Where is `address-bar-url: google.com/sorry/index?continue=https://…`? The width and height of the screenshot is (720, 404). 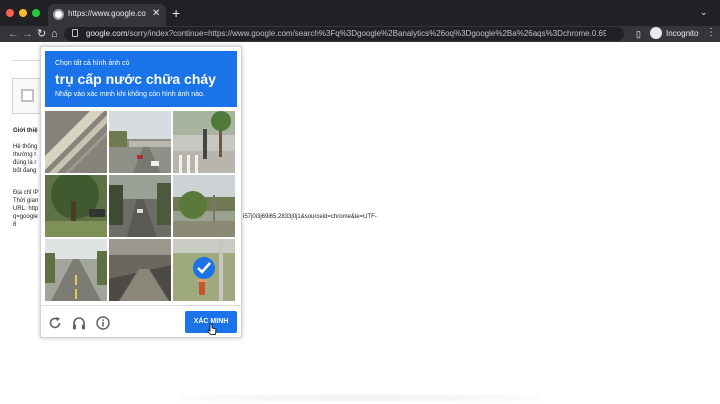 address-bar-url: google.com/sorry/index?continue=https://… is located at coordinates (346, 33).